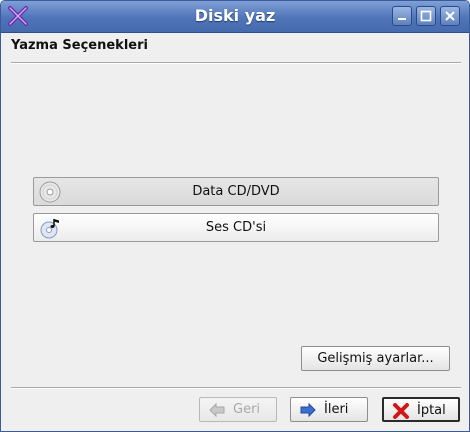 This screenshot has width=470, height=432. Describe the element at coordinates (402, 16) in the screenshot. I see `minimize-button` at that location.